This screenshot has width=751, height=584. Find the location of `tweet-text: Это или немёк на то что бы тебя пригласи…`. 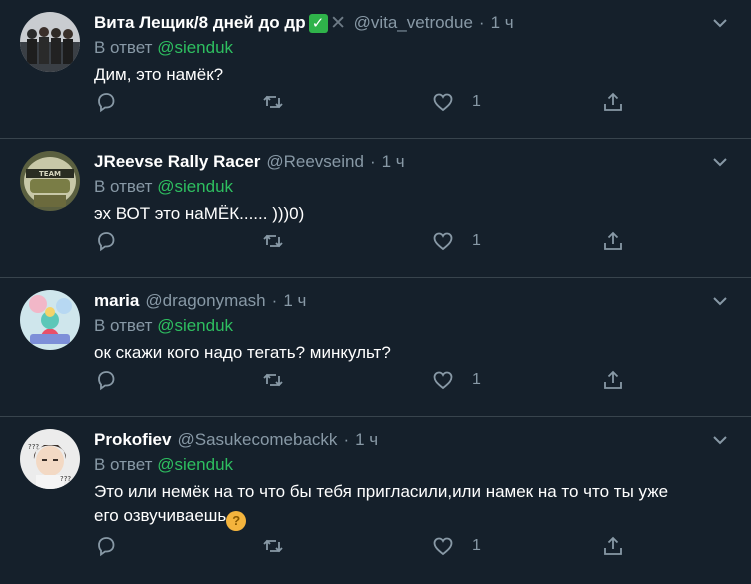

tweet-text: Это или немёк на то что бы тебя пригласи… is located at coordinates (412, 505).